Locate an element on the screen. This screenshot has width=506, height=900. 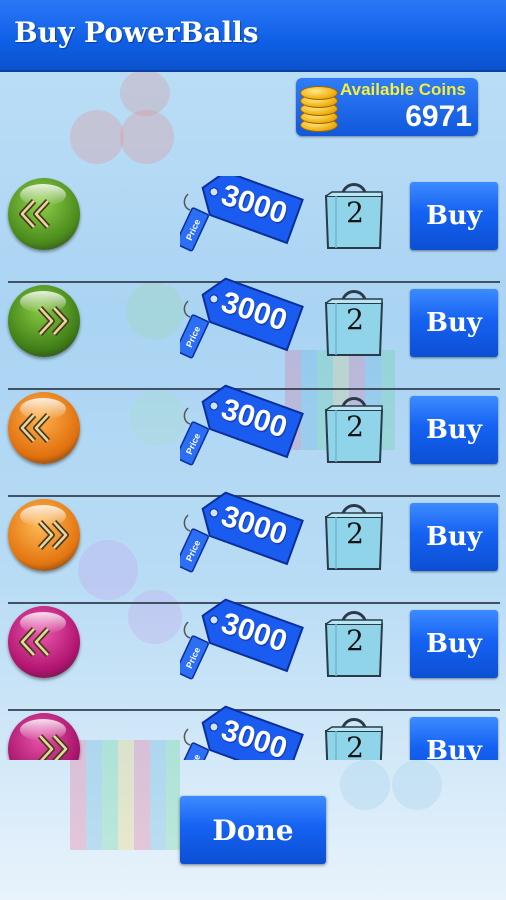
available-coins-panel: Available Coins 6971 is located at coordinates (387, 107).